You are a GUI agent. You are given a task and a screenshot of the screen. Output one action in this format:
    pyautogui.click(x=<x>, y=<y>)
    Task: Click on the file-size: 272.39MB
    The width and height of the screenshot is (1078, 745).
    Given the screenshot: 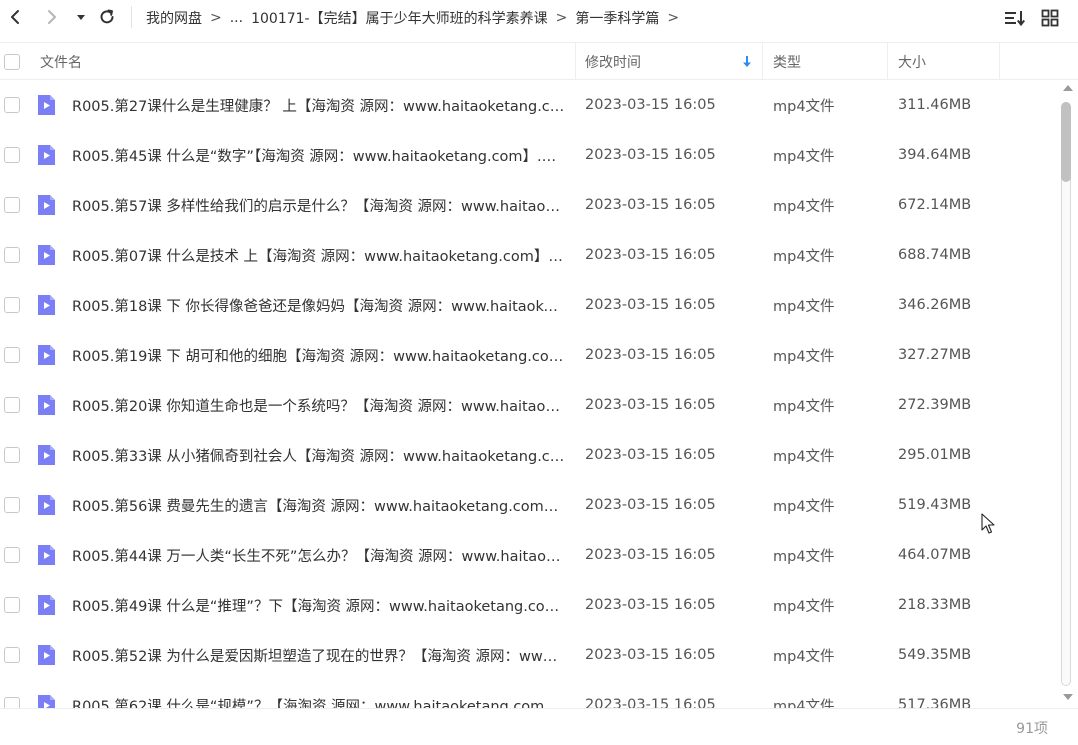 What is the action you would take?
    pyautogui.click(x=935, y=405)
    